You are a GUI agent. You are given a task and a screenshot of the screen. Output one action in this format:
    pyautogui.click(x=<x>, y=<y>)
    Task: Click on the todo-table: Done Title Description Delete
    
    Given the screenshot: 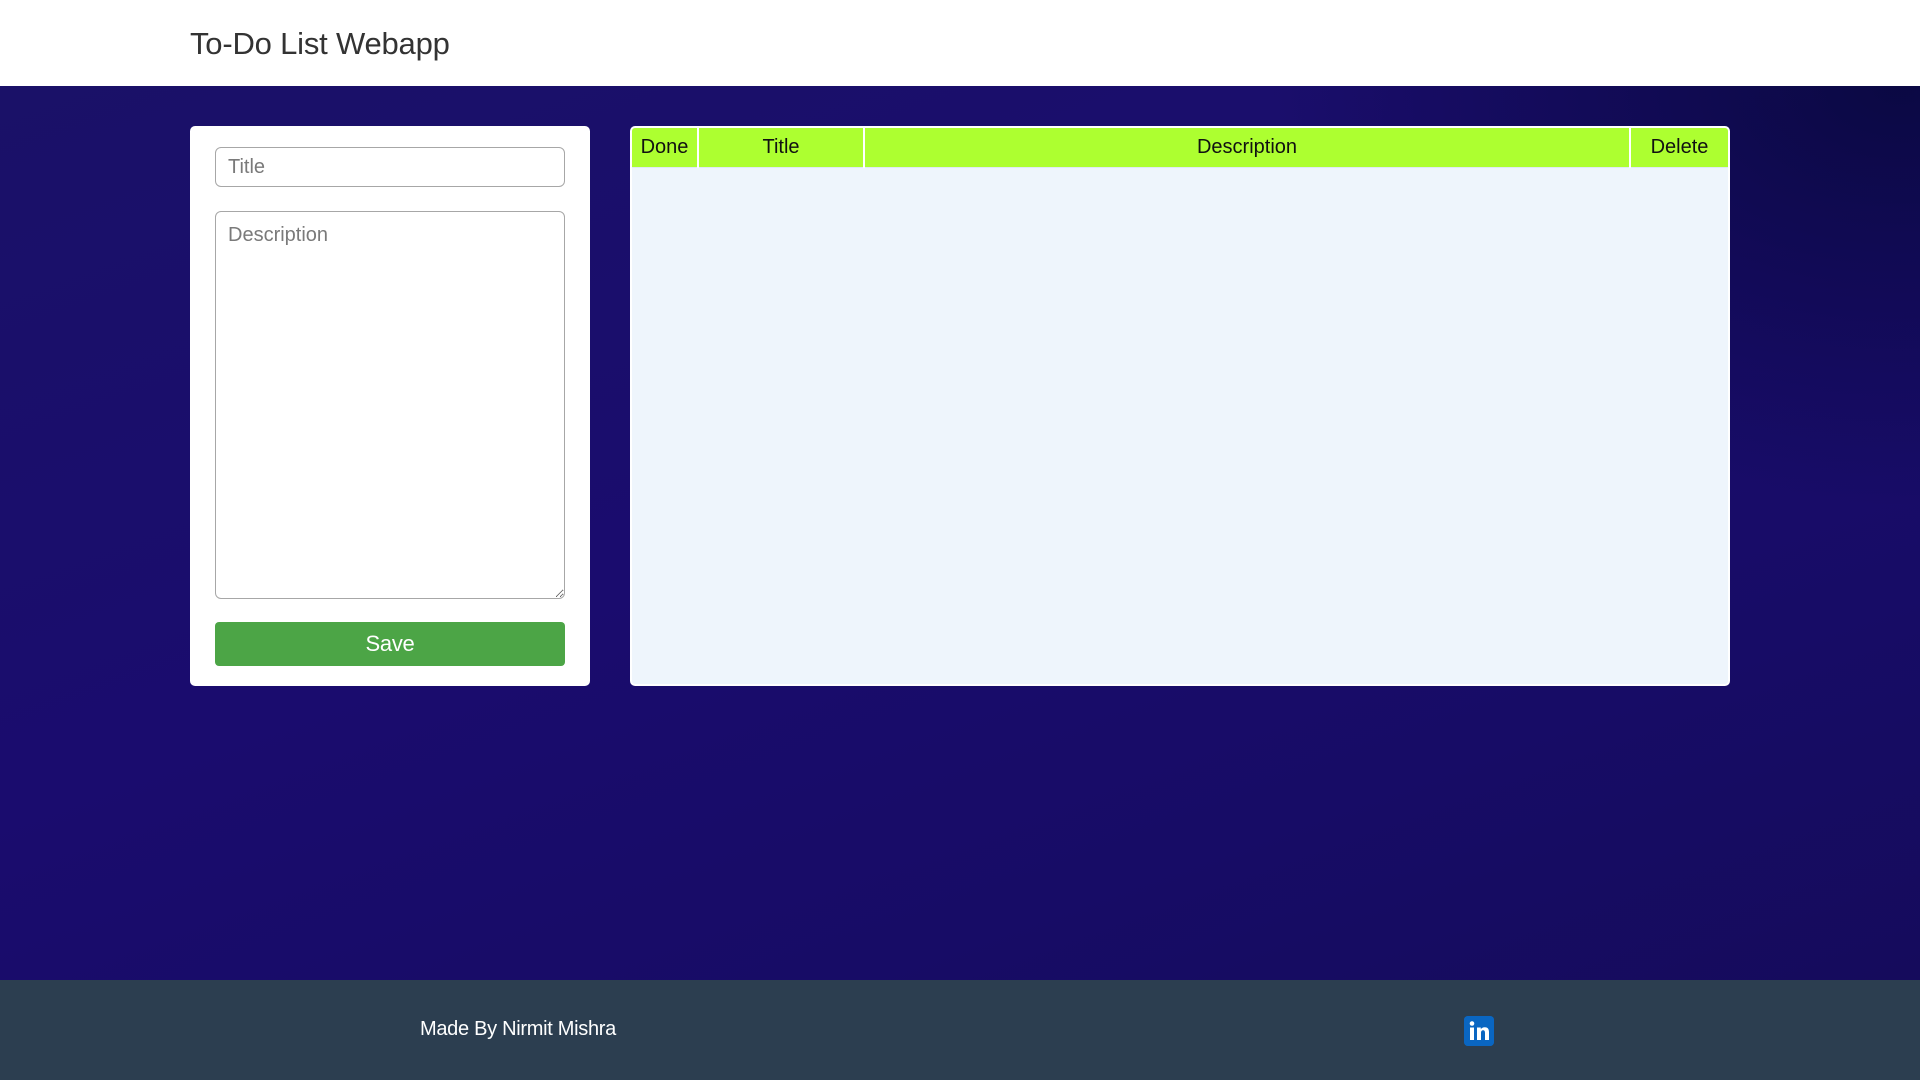 What is the action you would take?
    pyautogui.click(x=1180, y=148)
    